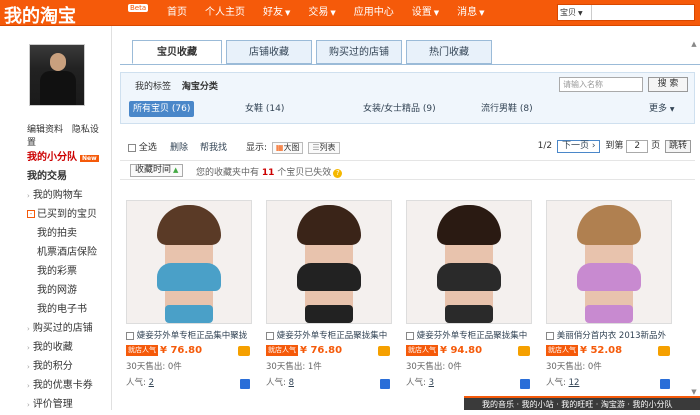  Describe the element at coordinates (677, 146) in the screenshot. I see `go-page-button: 跳转` at that location.